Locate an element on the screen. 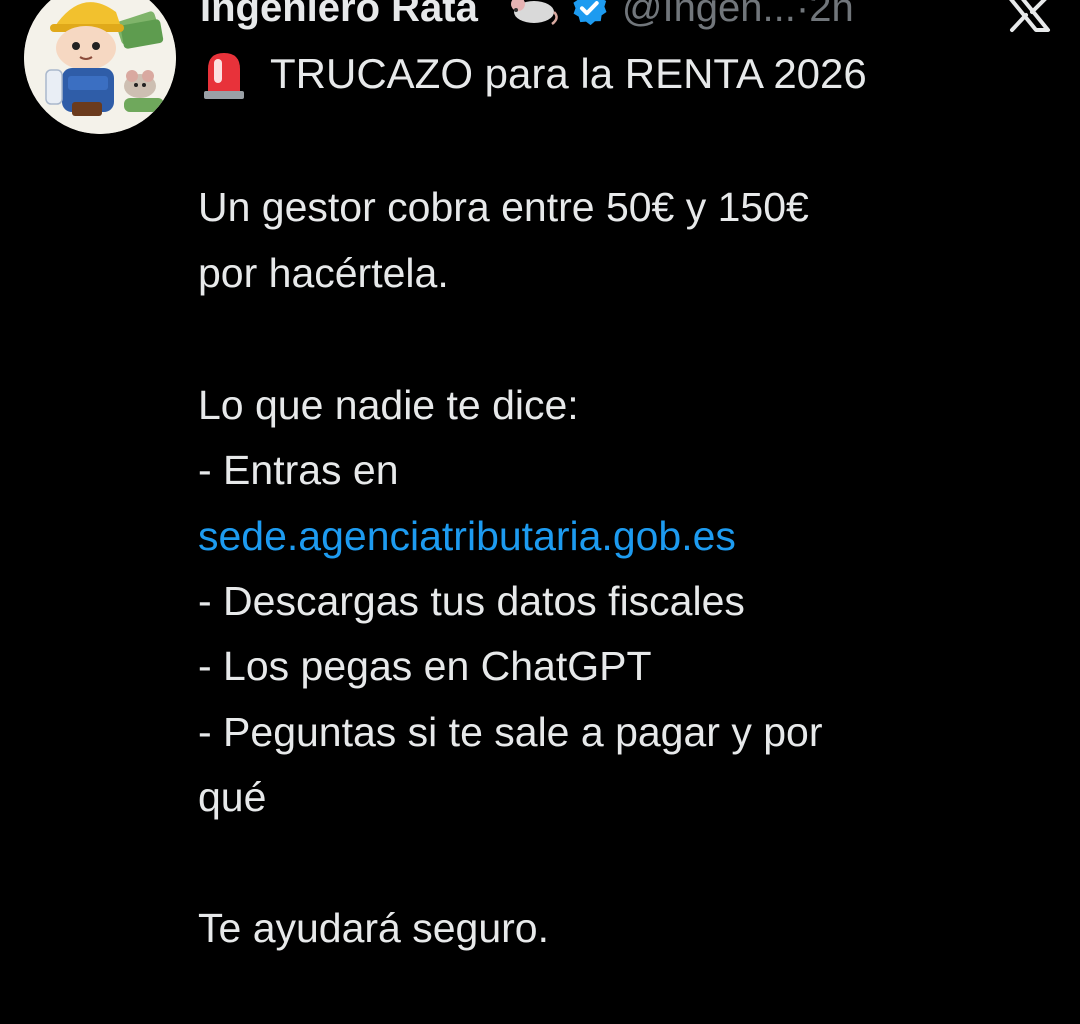 Image resolution: width=1080 pixels, height=1024 pixels. x-logo-icon is located at coordinates (1029, 16).